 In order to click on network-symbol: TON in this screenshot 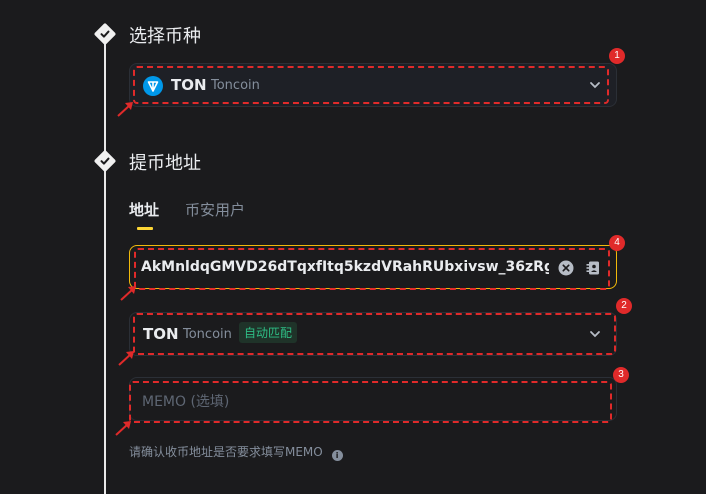, I will do `click(161, 334)`.